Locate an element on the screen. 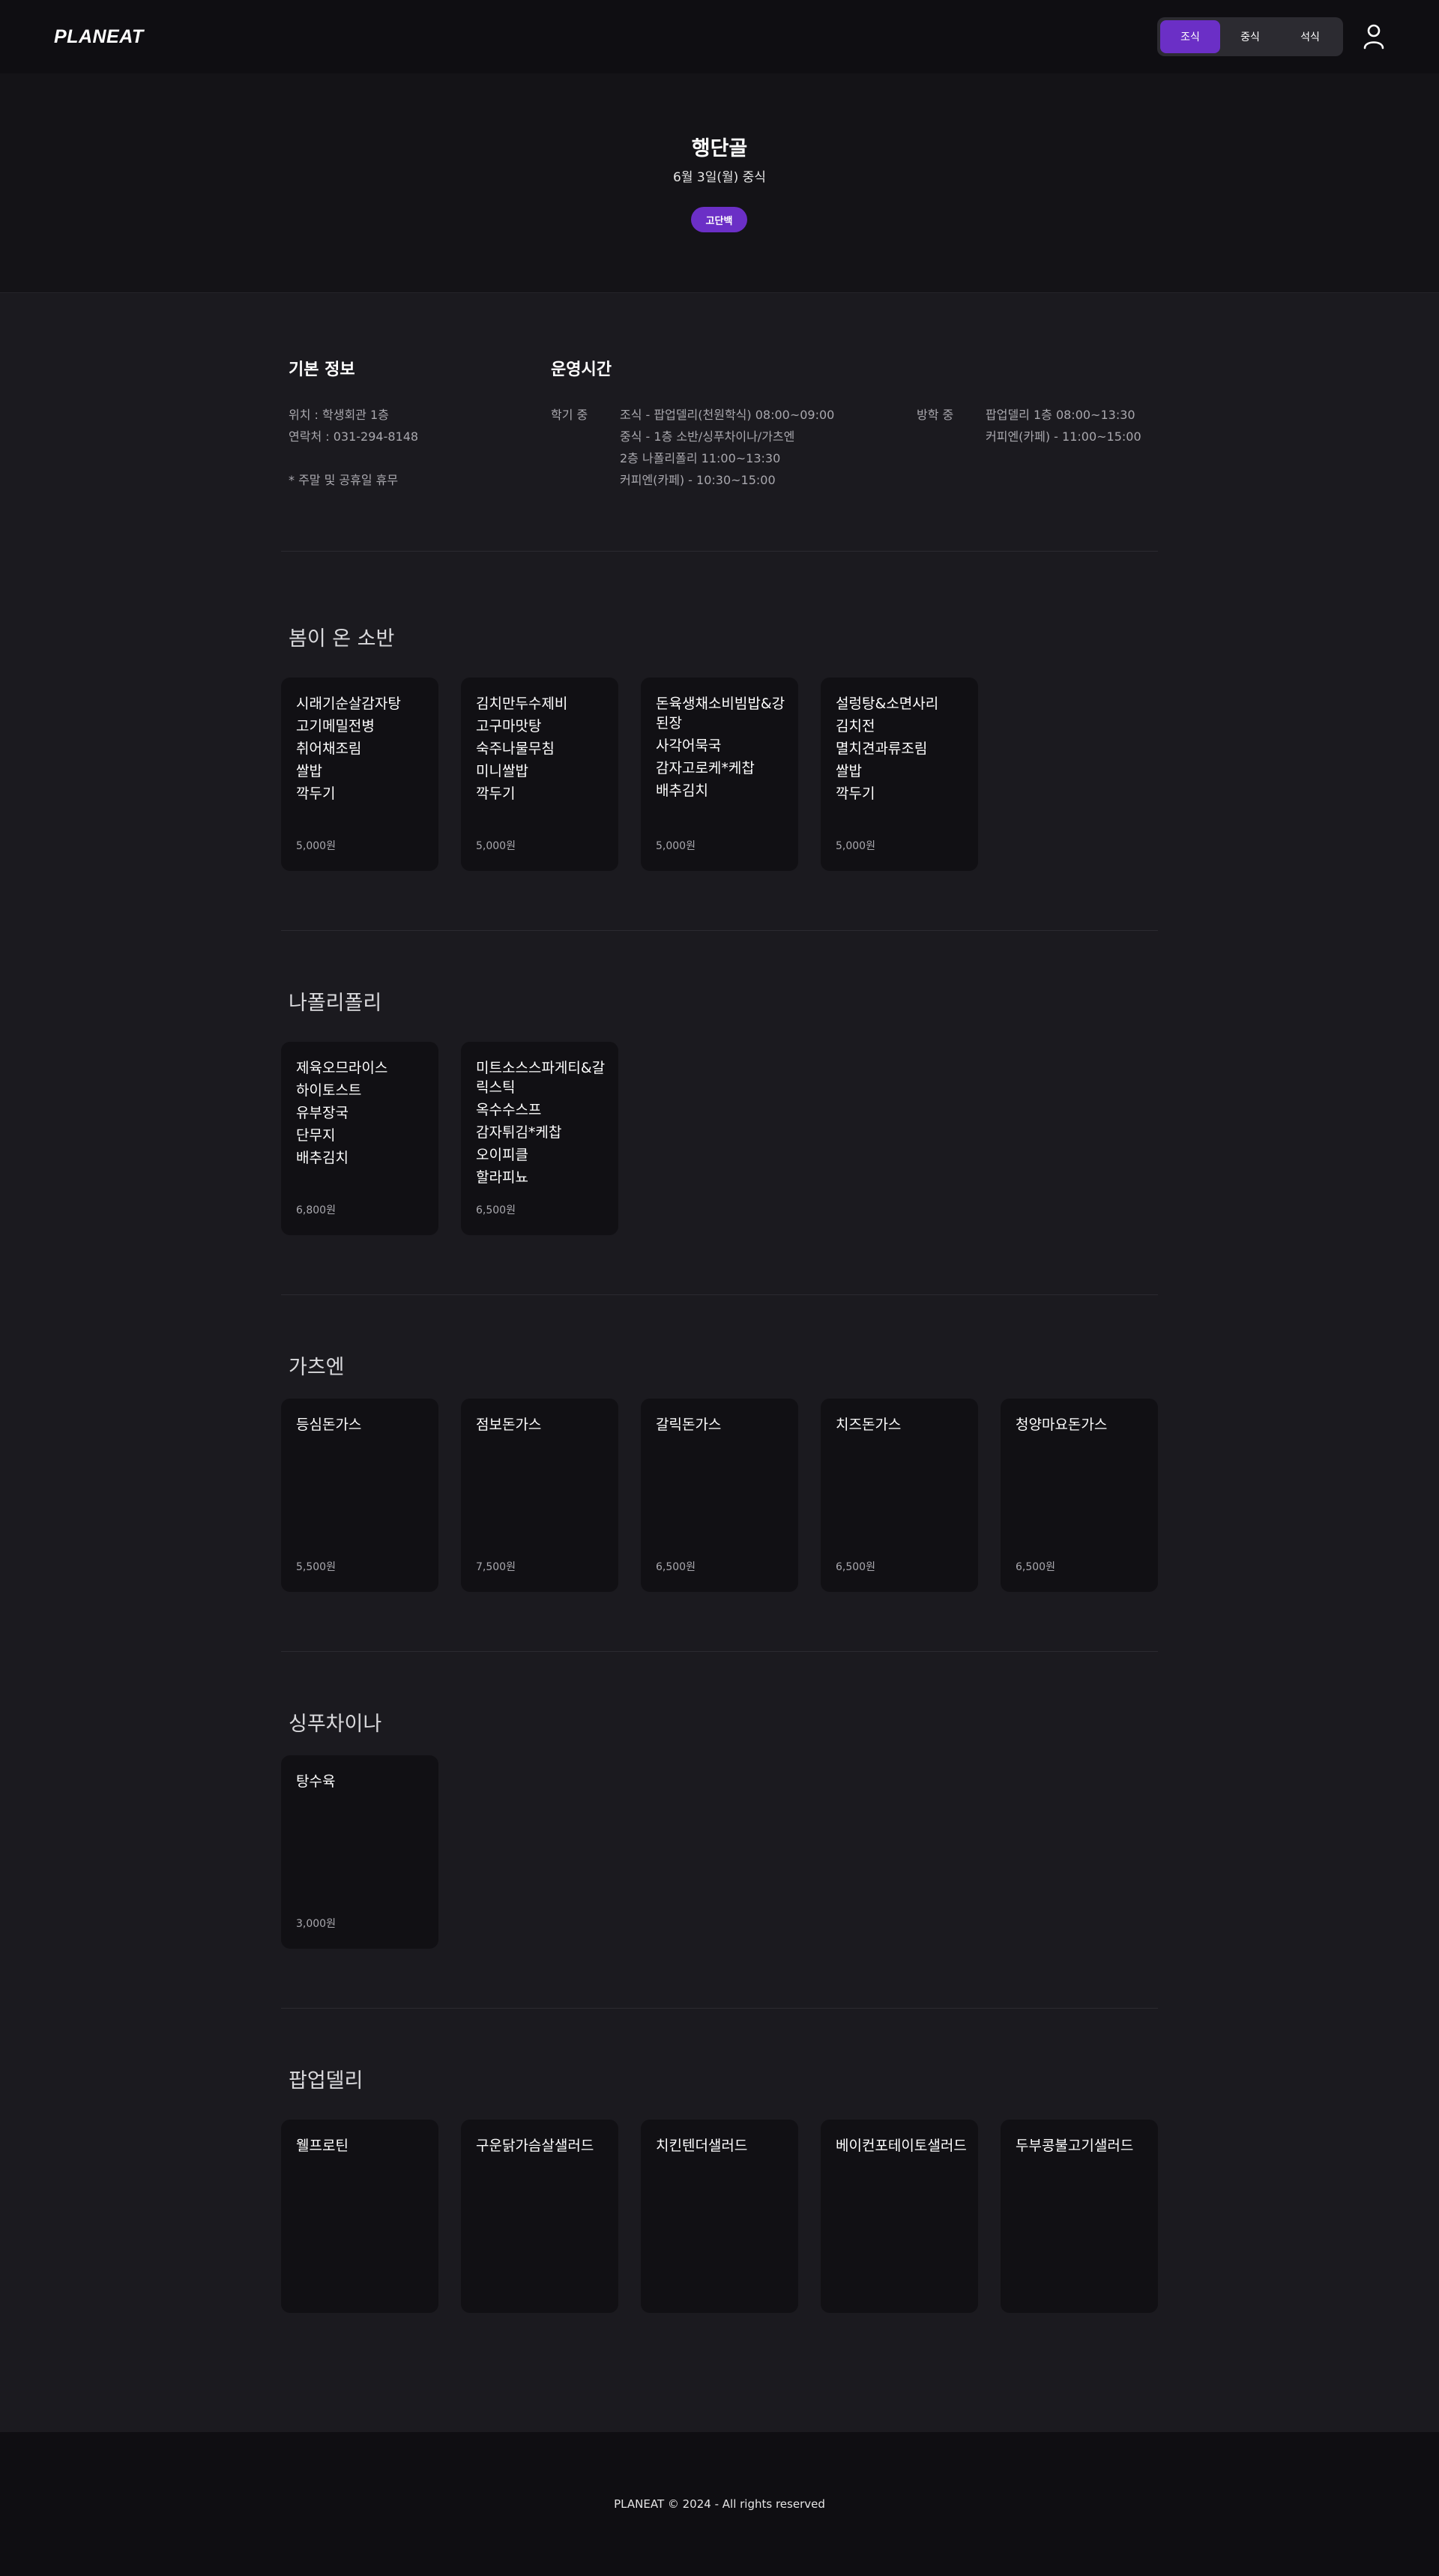  menu-price: 6,800원 is located at coordinates (316, 1210).